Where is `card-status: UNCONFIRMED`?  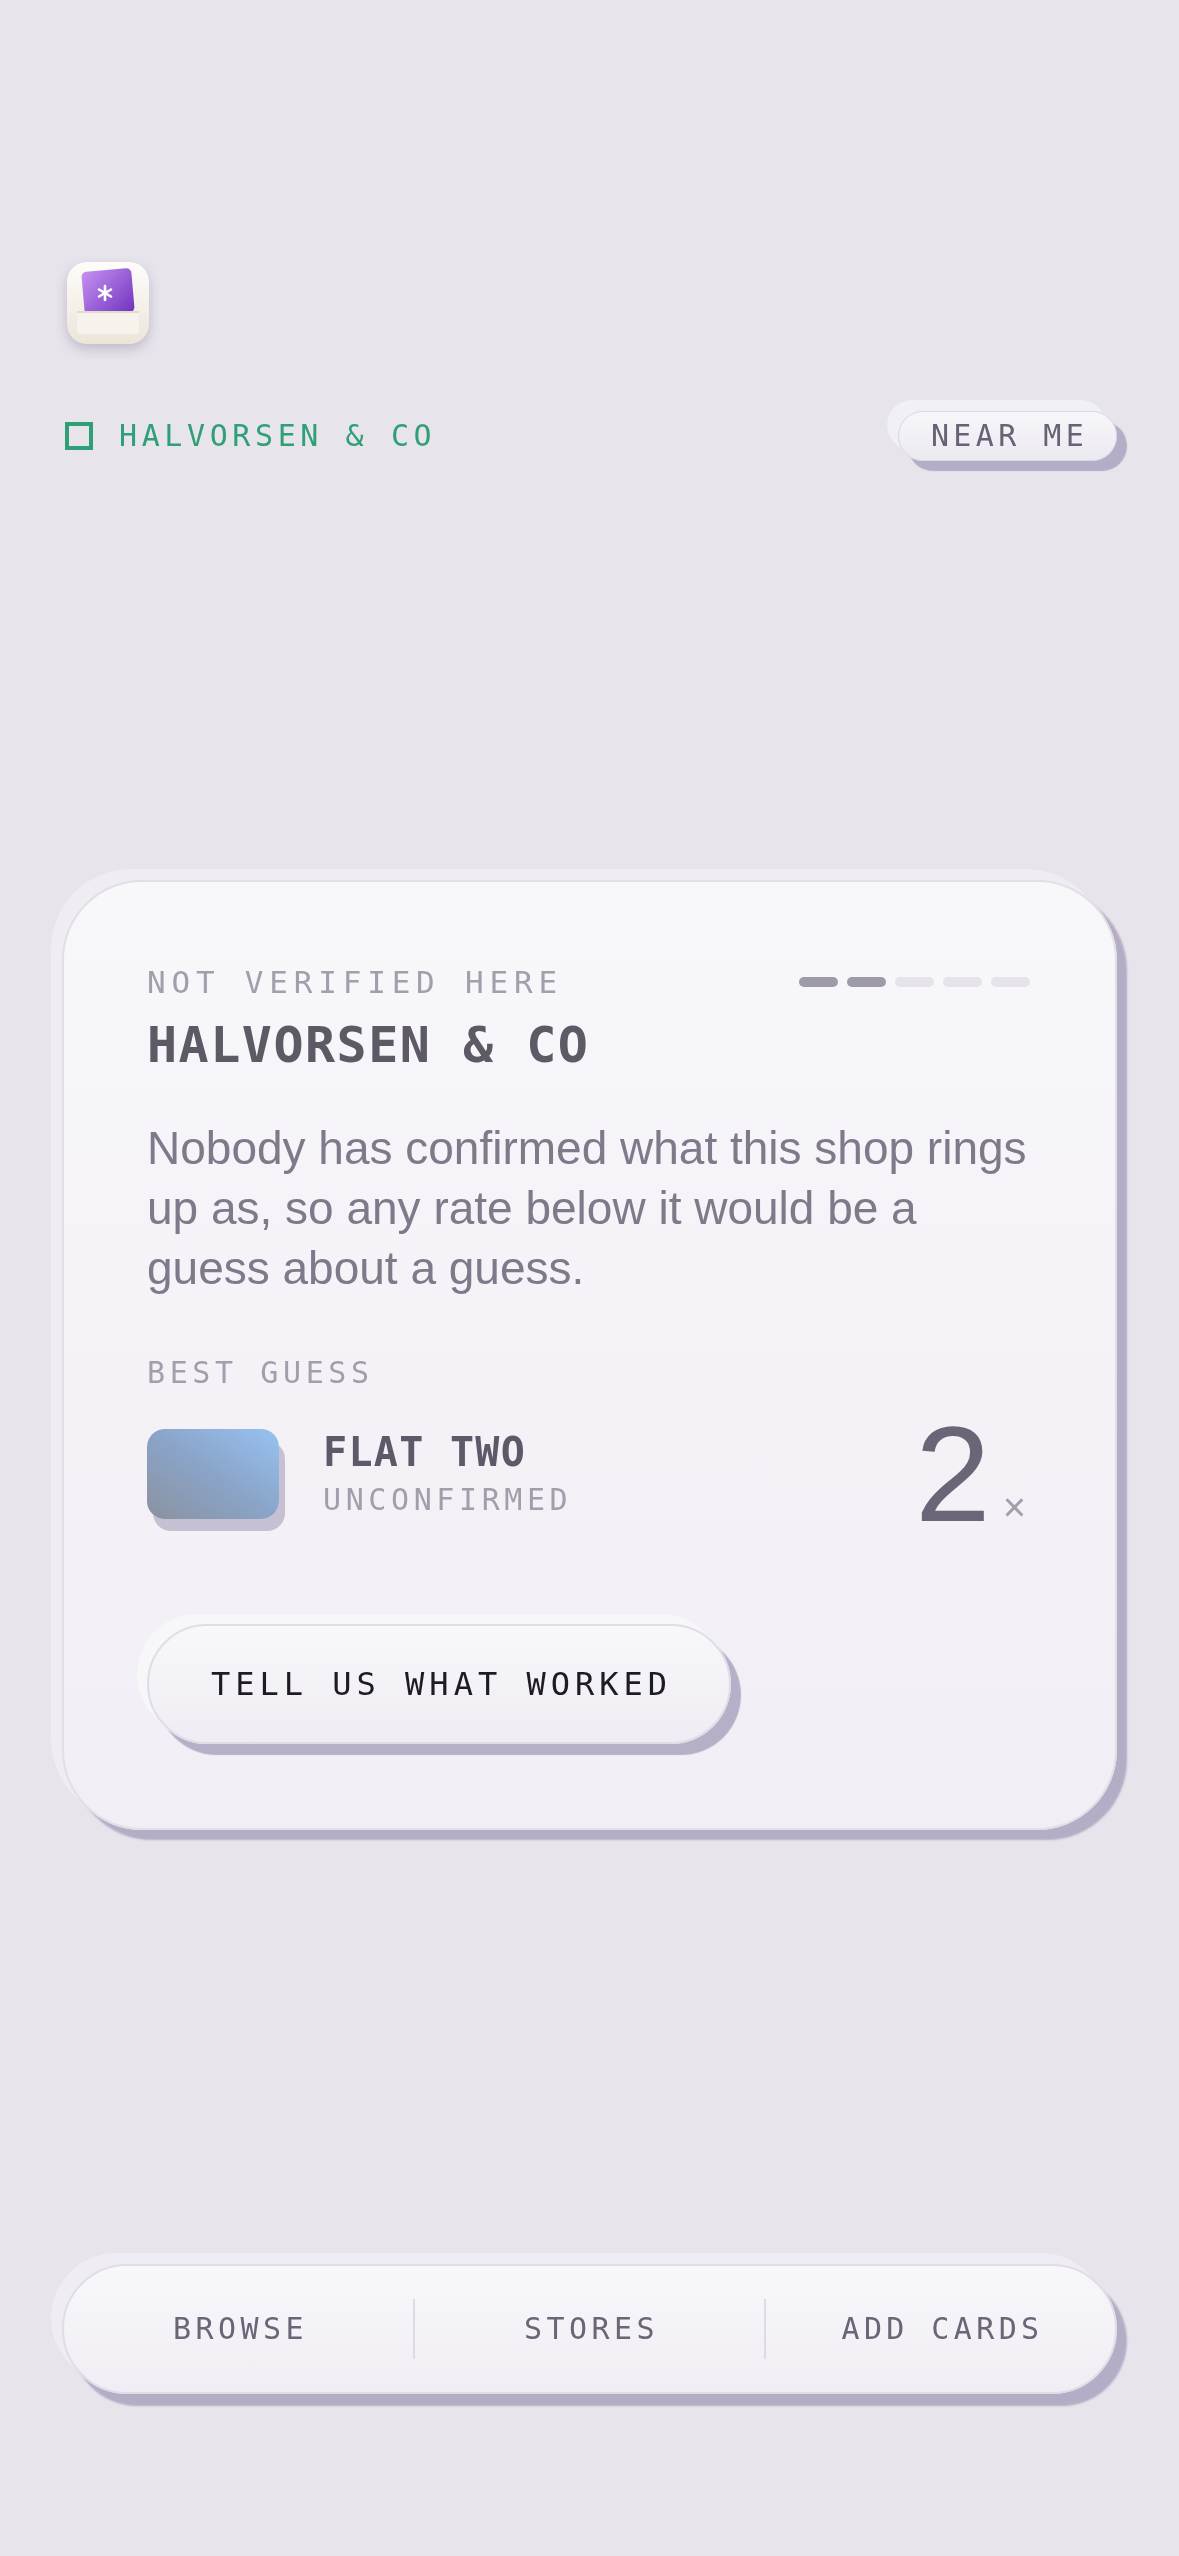 card-status: UNCONFIRMED is located at coordinates (448, 1500).